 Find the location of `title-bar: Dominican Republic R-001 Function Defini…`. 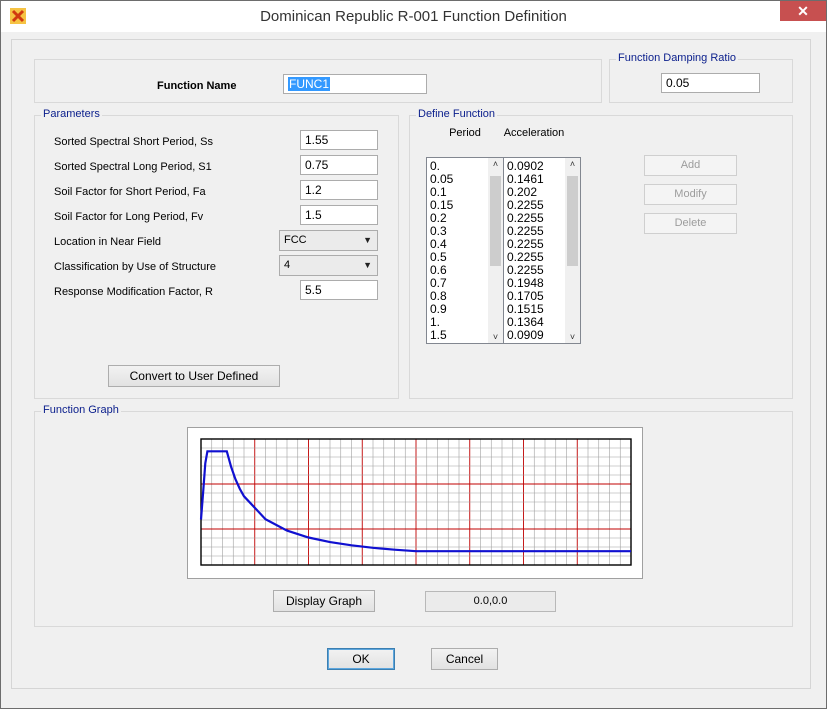

title-bar: Dominican Republic R-001 Function Defini… is located at coordinates (413, 16).